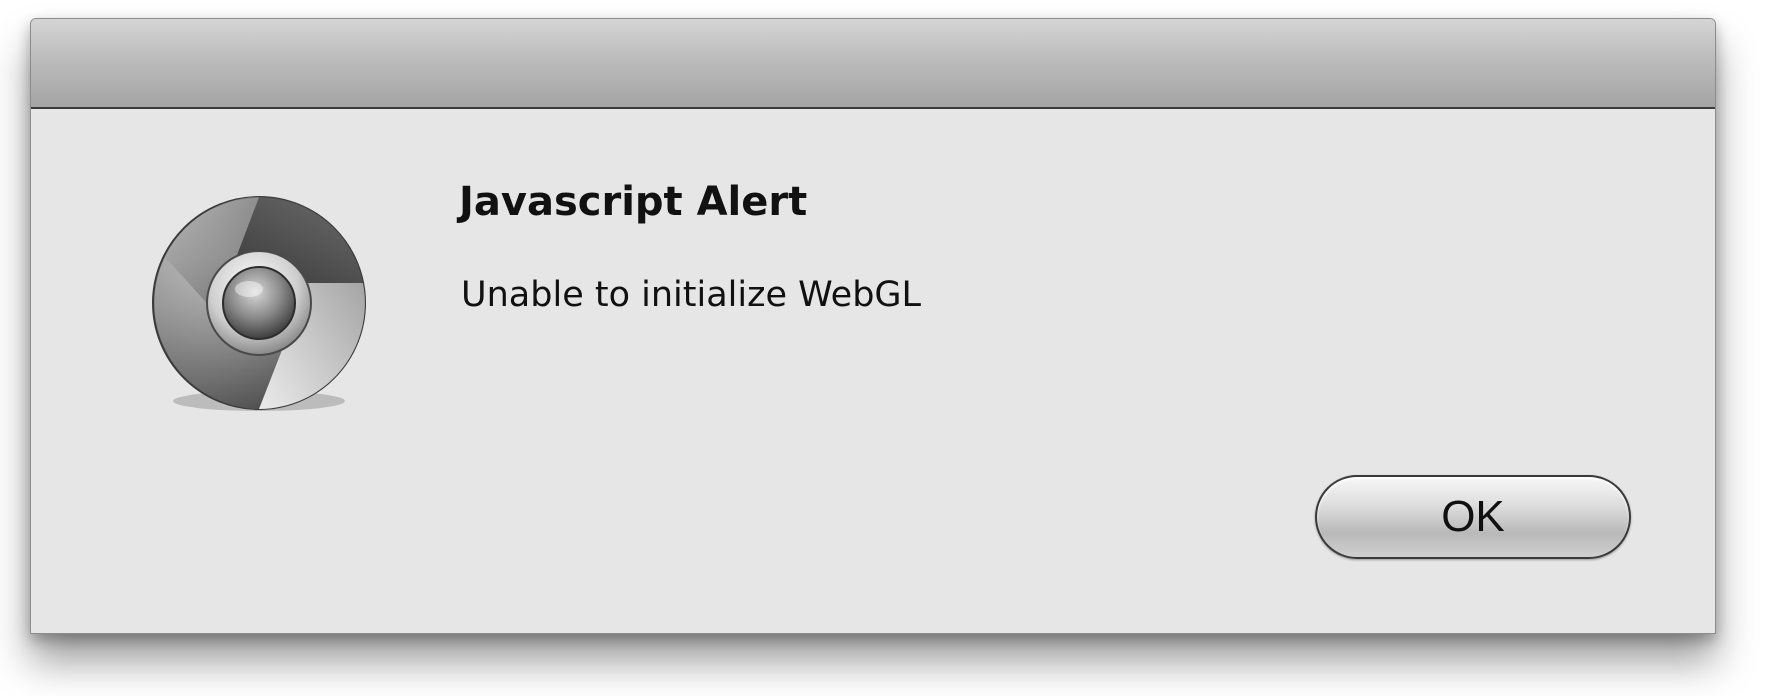 This screenshot has height=696, width=1778. I want to click on ok-button: OK, so click(1473, 517).